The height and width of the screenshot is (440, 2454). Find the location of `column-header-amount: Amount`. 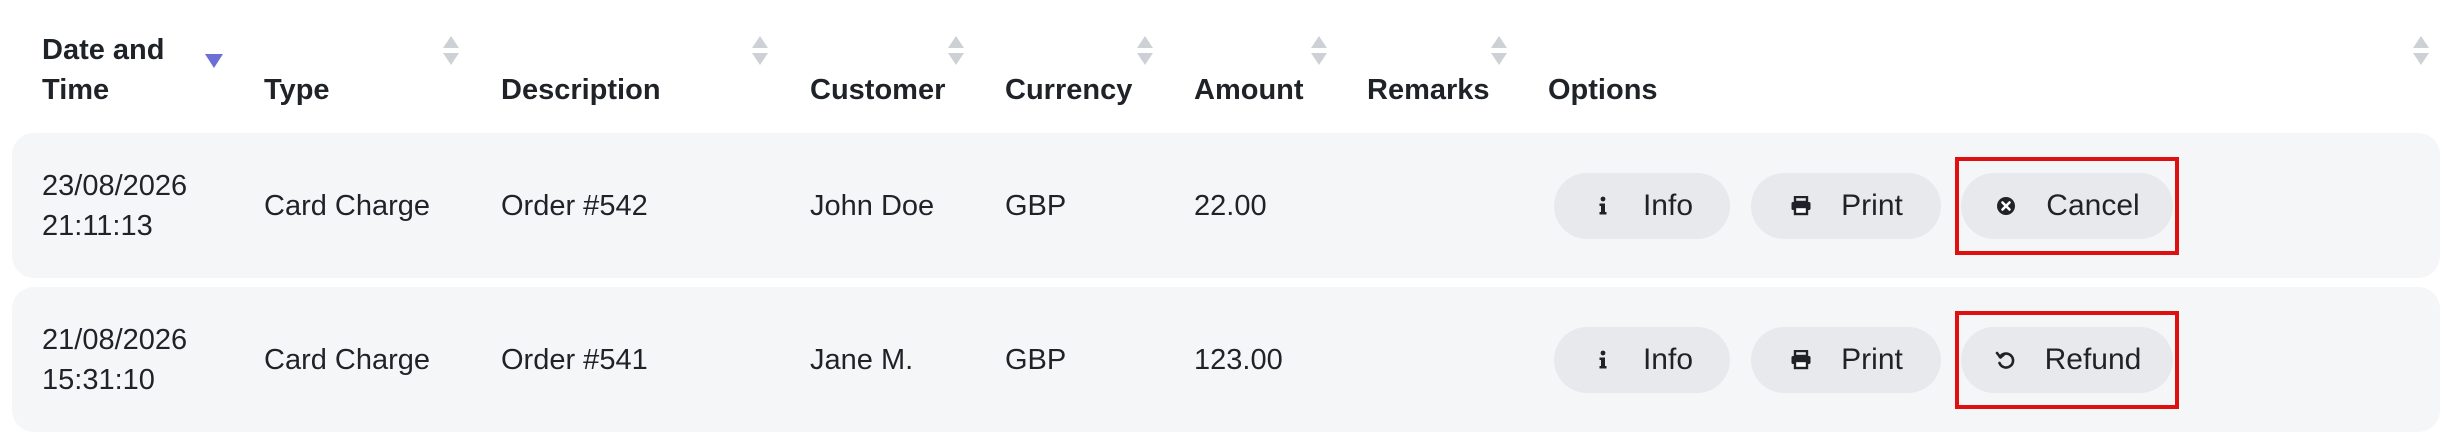

column-header-amount: Amount is located at coordinates (1249, 66).